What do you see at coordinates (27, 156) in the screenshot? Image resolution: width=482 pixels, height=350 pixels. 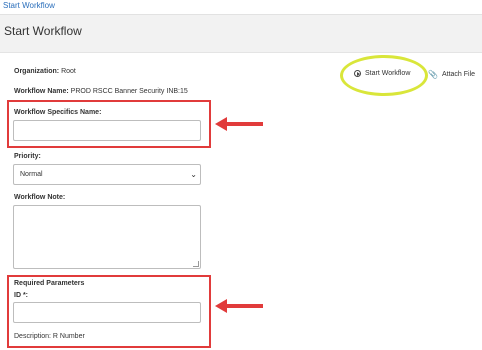 I see `priority-label: Priority:` at bounding box center [27, 156].